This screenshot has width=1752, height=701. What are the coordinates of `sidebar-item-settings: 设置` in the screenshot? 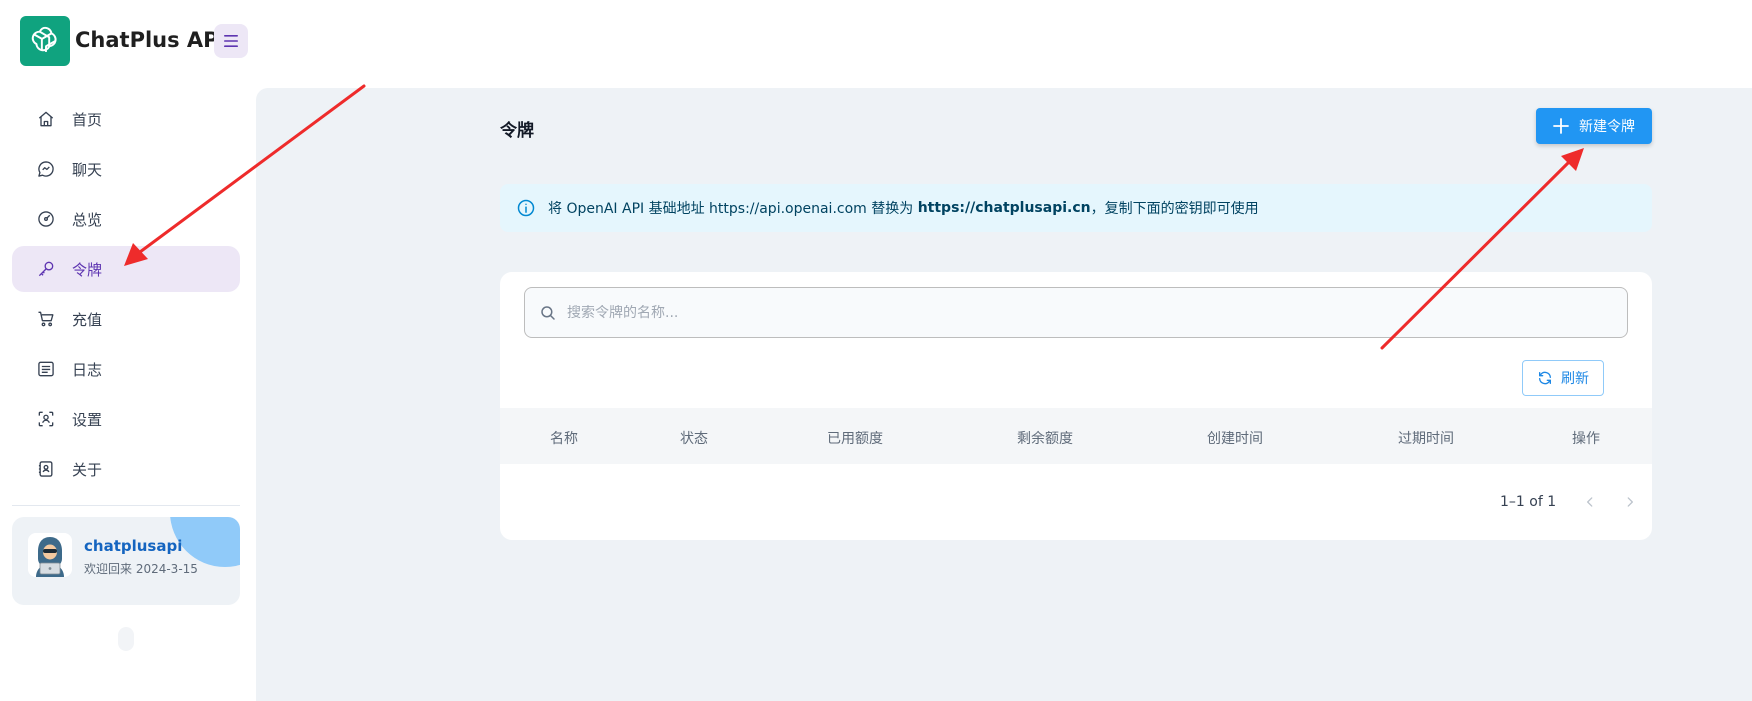 It's located at (126, 419).